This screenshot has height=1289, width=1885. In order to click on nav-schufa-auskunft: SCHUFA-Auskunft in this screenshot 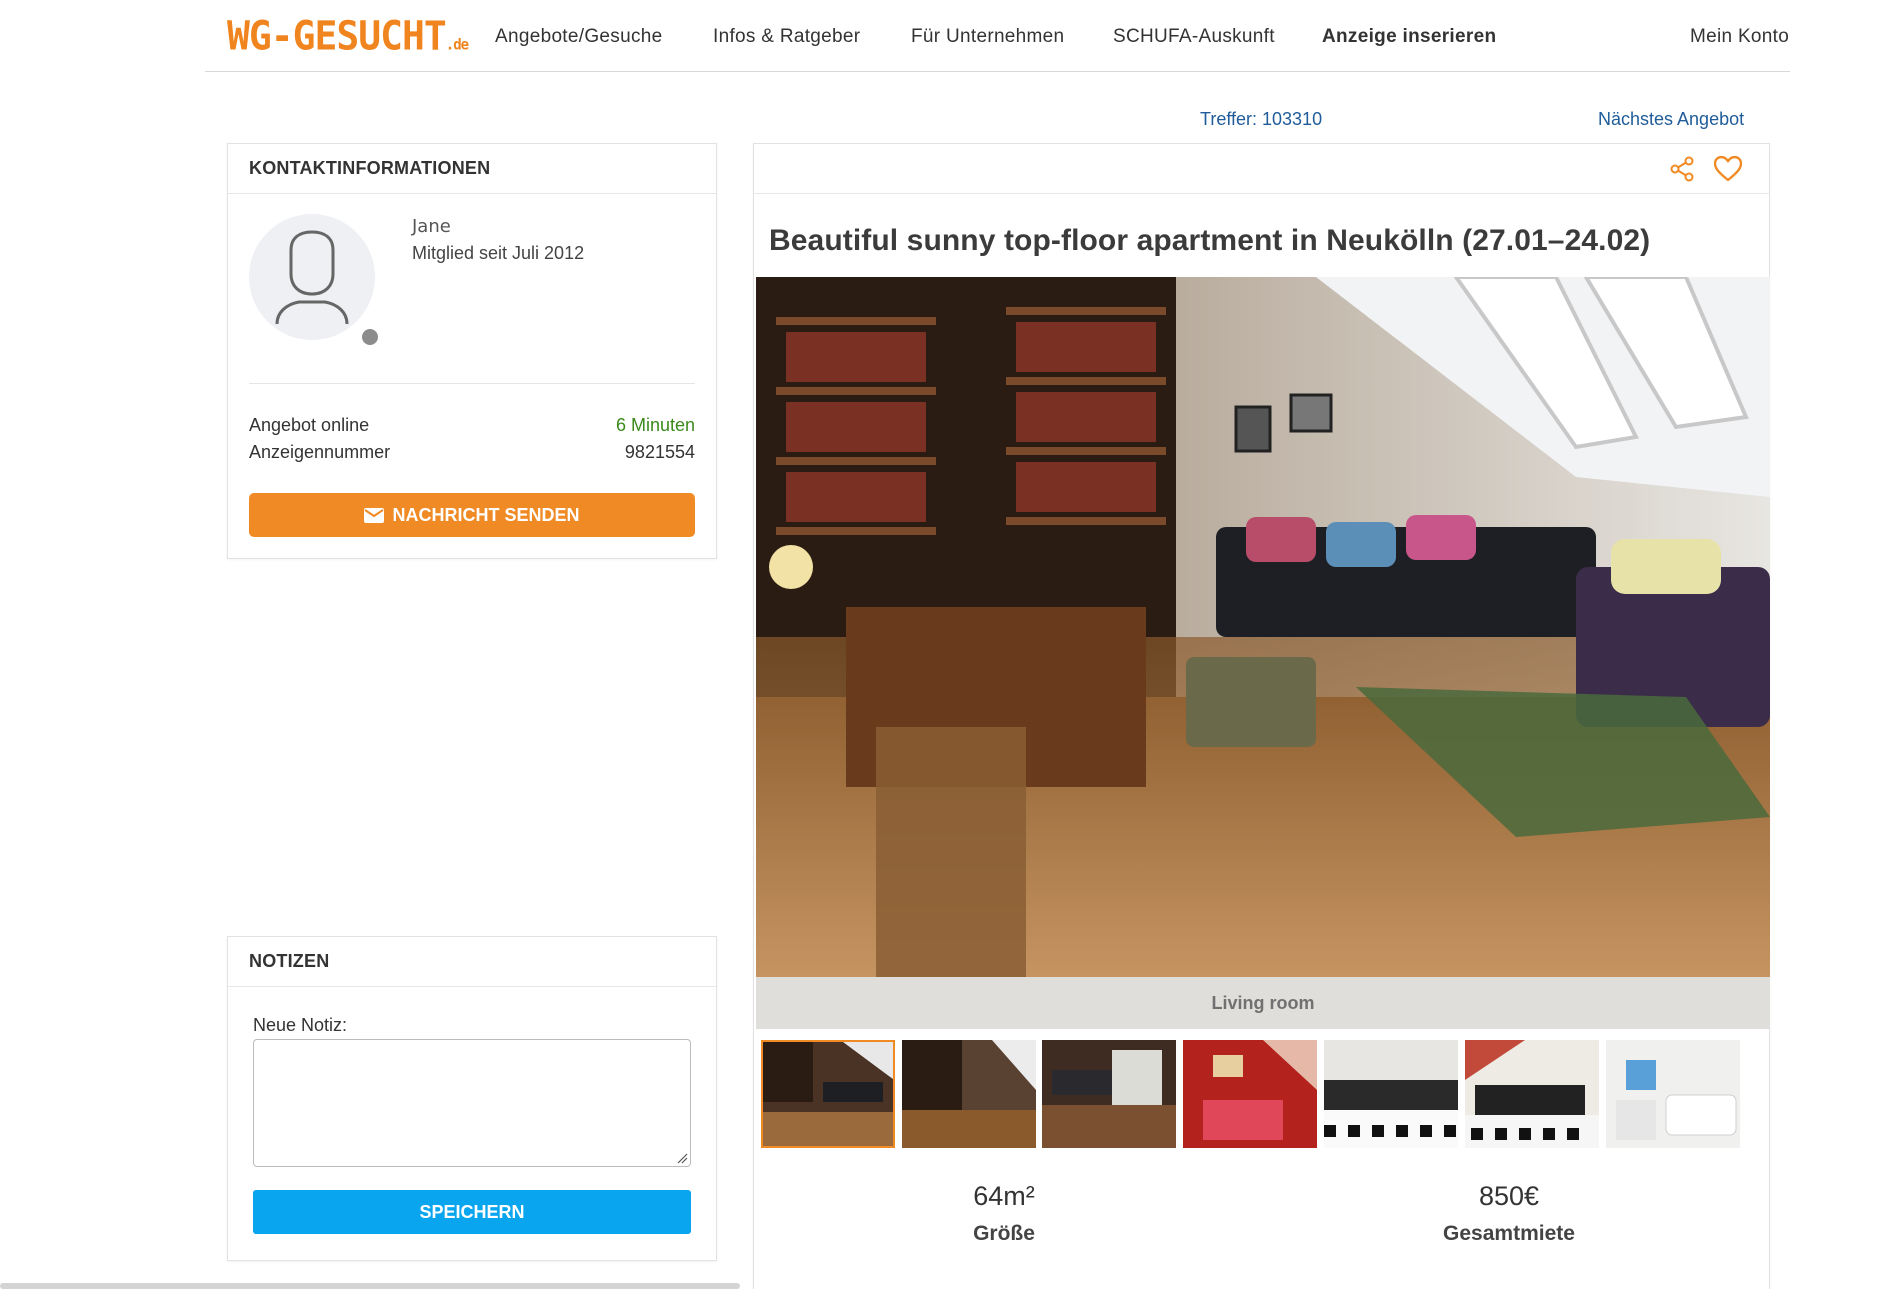, I will do `click(1194, 37)`.